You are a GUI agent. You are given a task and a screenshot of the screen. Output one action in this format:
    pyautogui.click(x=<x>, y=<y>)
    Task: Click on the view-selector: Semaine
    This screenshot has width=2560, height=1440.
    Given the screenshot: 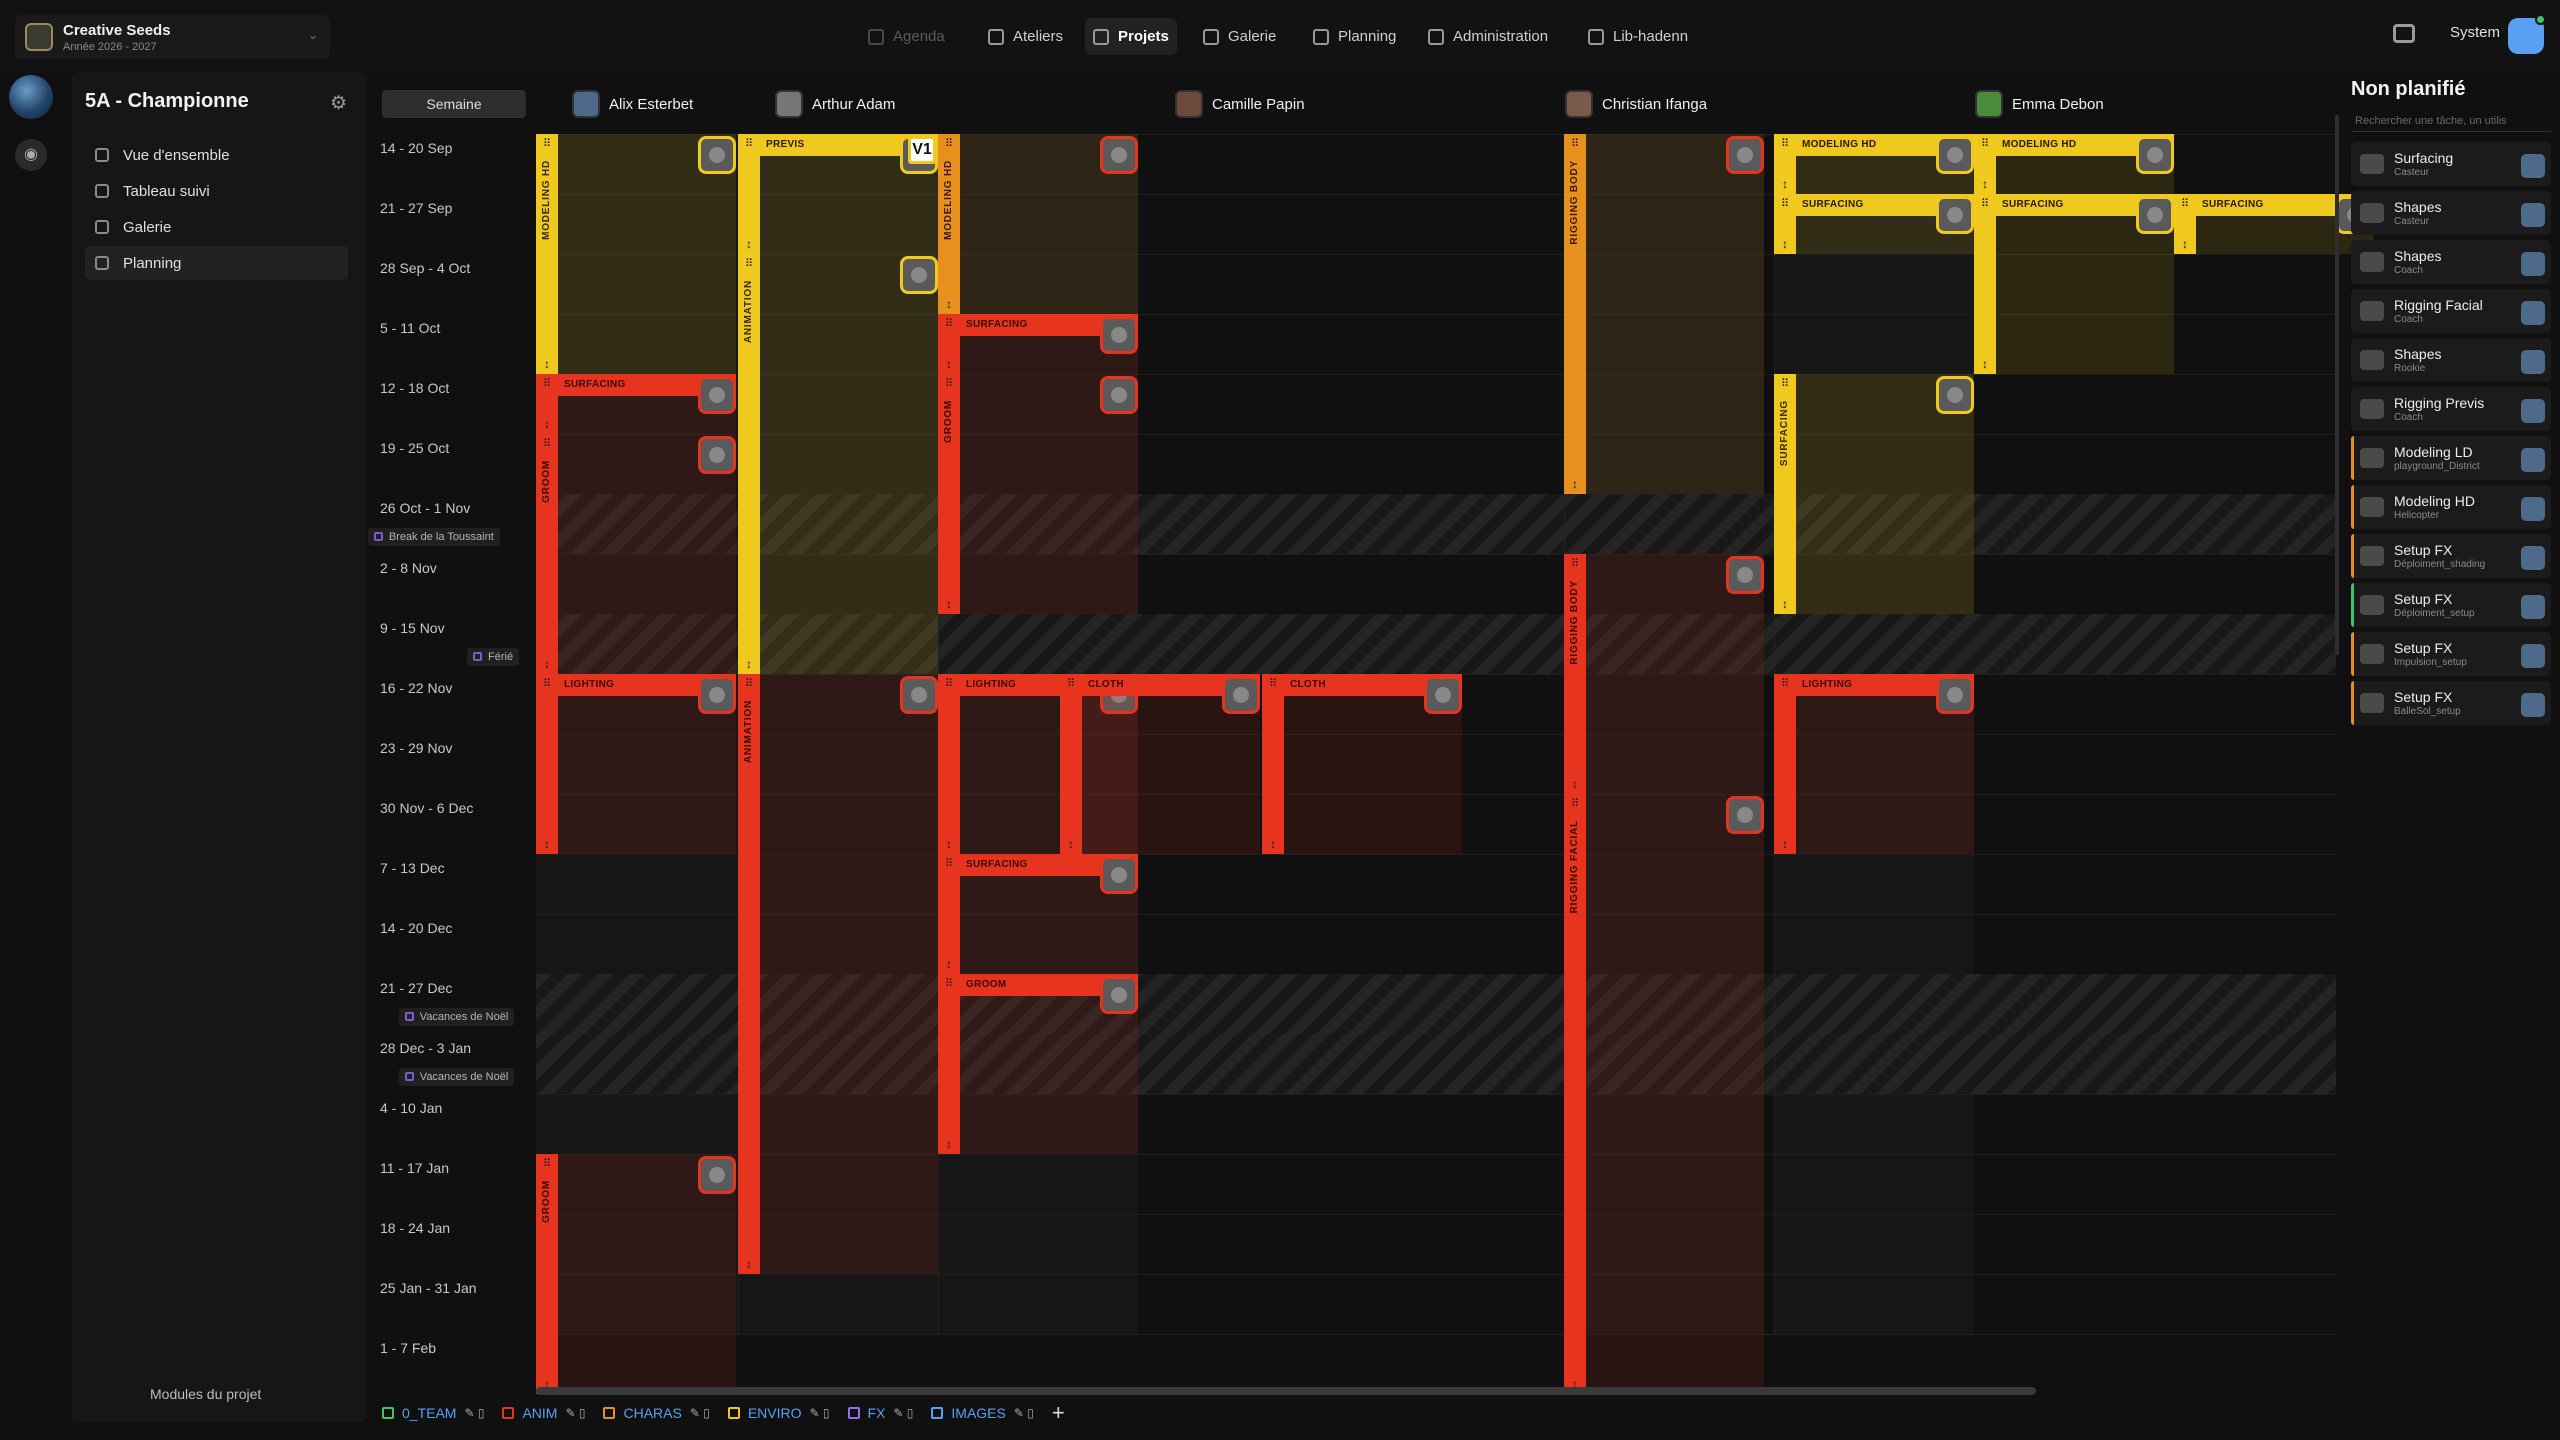 What is the action you would take?
    pyautogui.click(x=454, y=104)
    